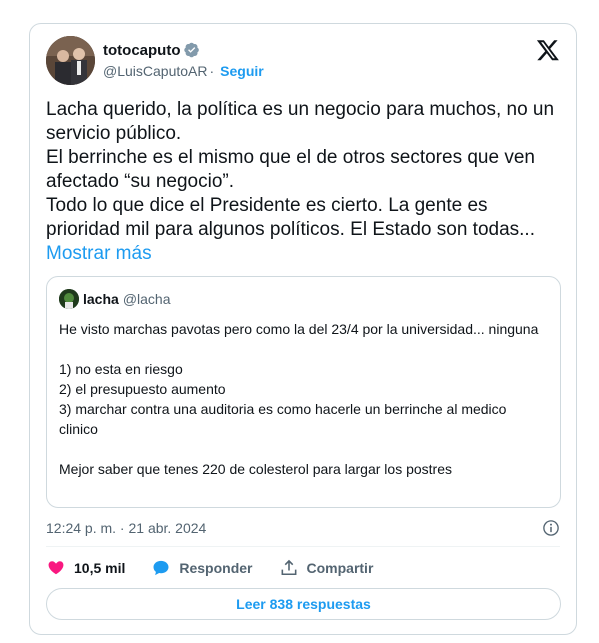 This screenshot has width=599, height=643. Describe the element at coordinates (340, 568) in the screenshot. I see `share-label: Compartir` at that location.